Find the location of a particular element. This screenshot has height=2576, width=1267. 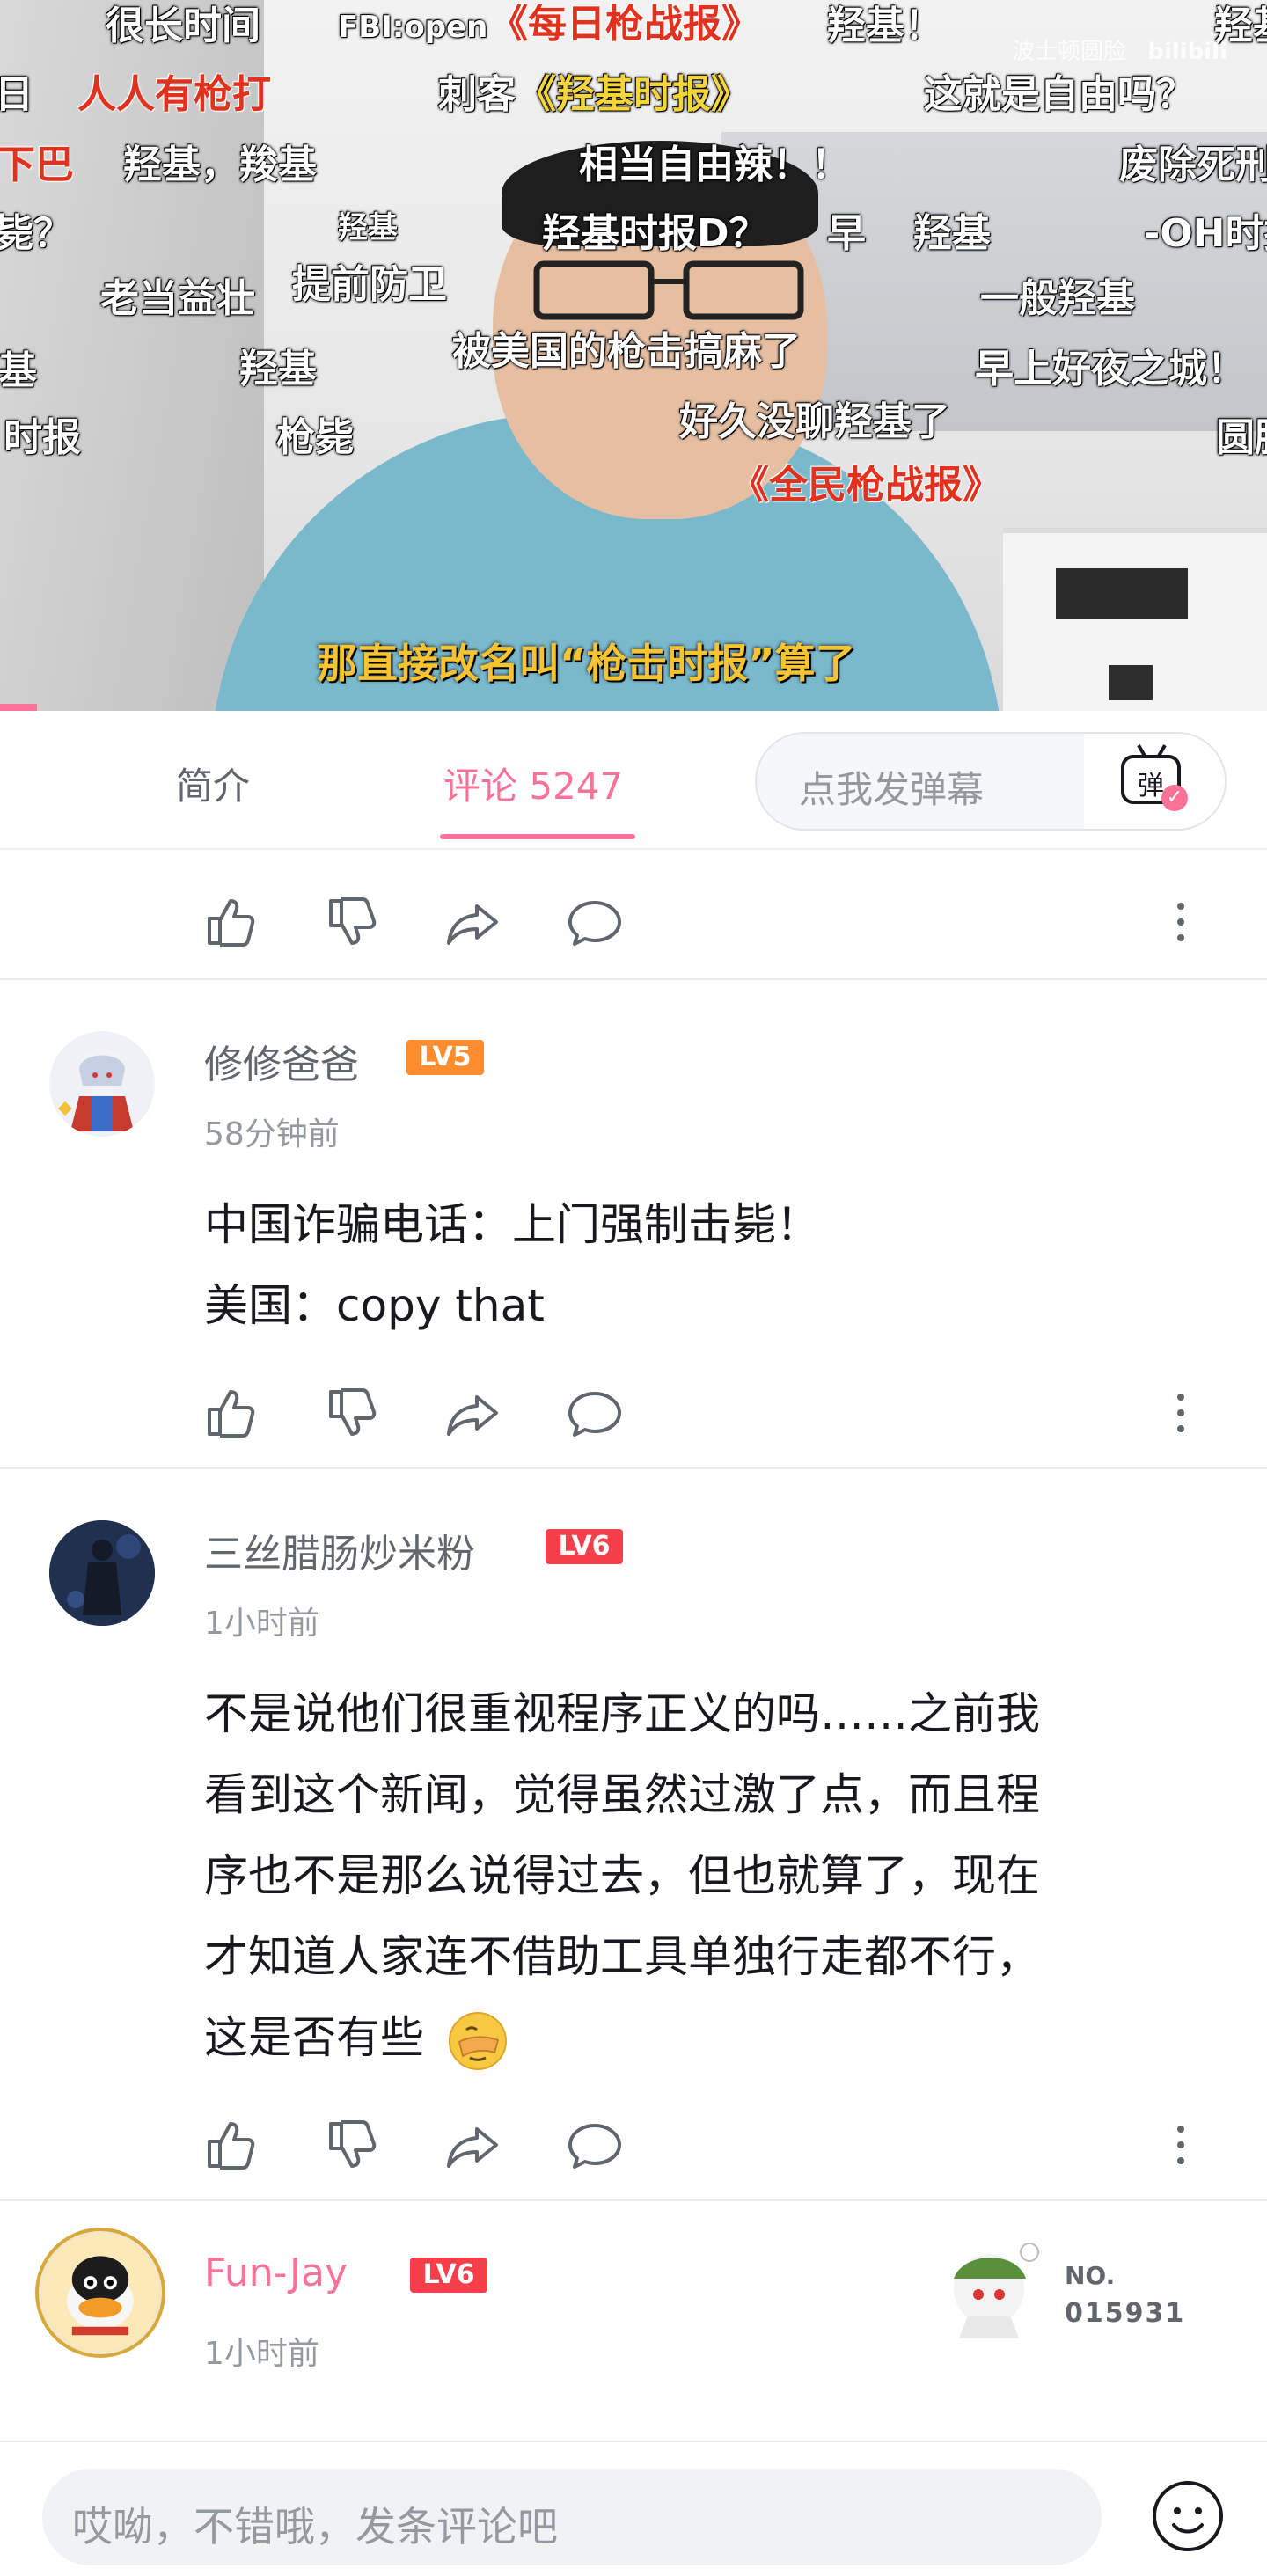

comment-line: 才知道人家连不借助工具单独行走都不行， is located at coordinates (622, 1956).